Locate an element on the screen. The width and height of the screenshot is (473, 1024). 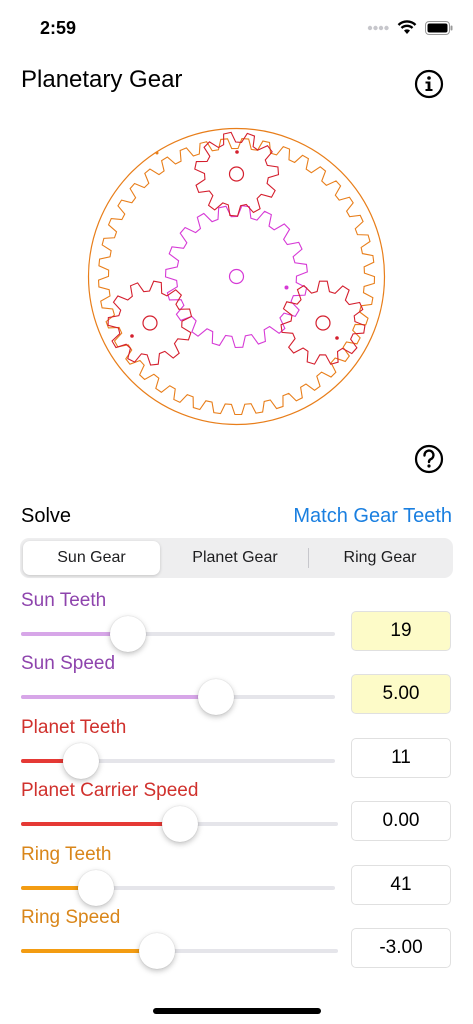
param-label-sun-teeth: Sun Teeth is located at coordinates (64, 600).